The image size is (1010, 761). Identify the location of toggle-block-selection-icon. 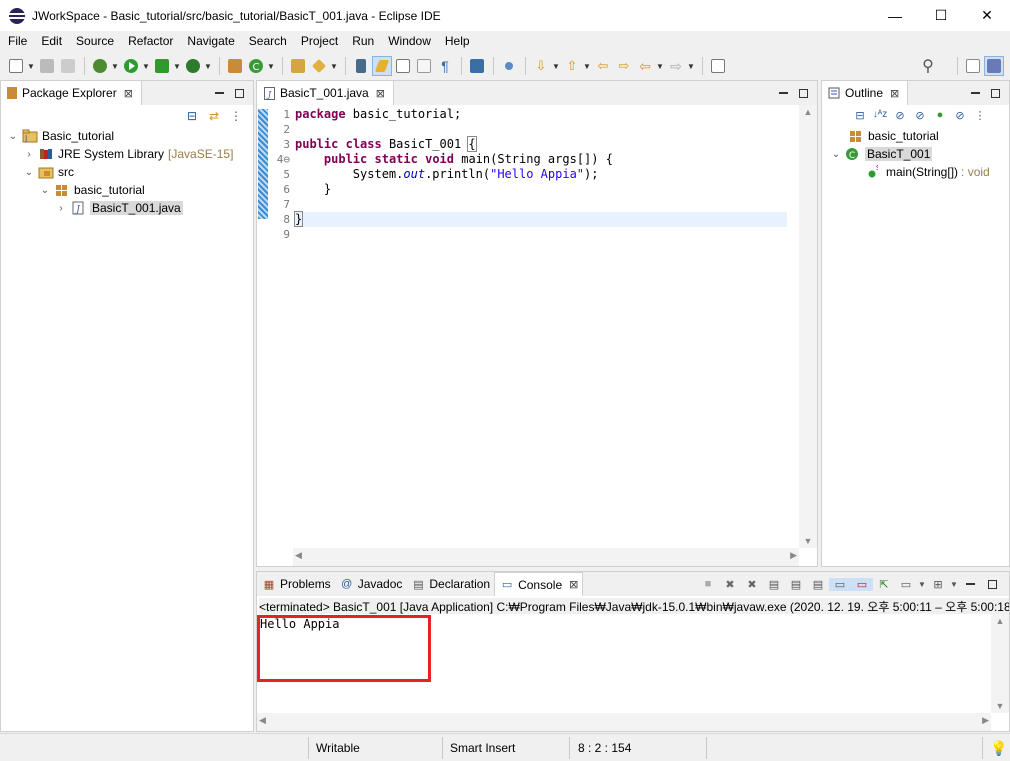
(403, 66).